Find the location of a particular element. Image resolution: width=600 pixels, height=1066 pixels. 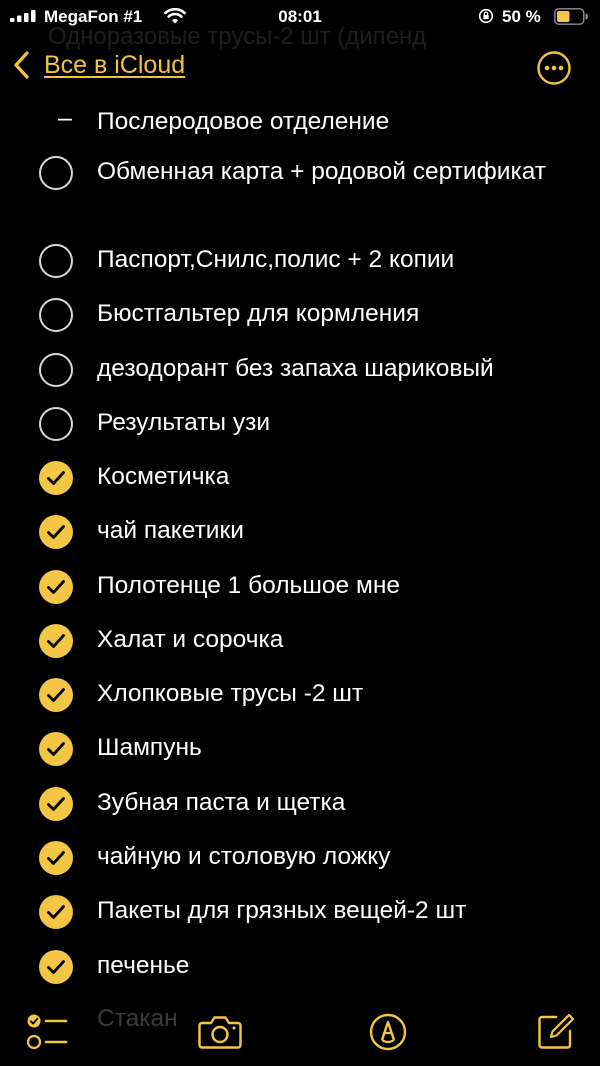

checklist-item-text: Полотенце 1 большое мне is located at coordinates (332, 585).